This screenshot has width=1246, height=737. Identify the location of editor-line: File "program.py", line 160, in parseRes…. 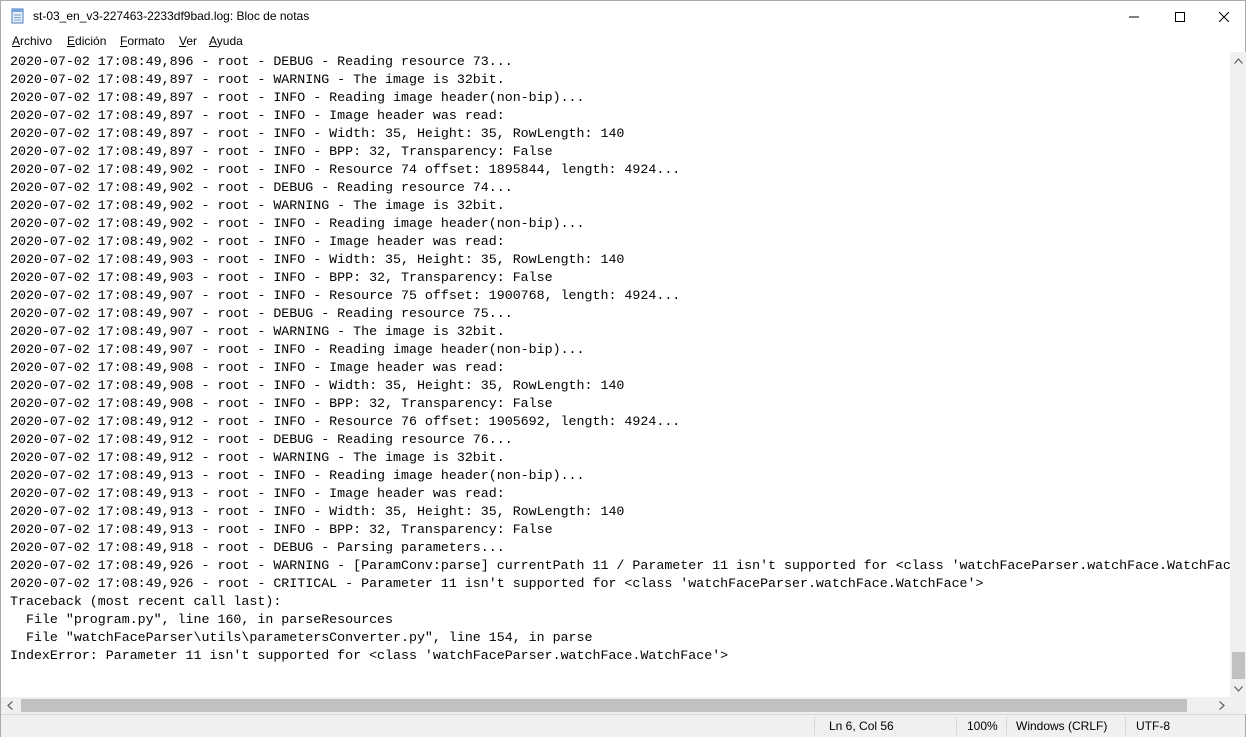
(202, 619).